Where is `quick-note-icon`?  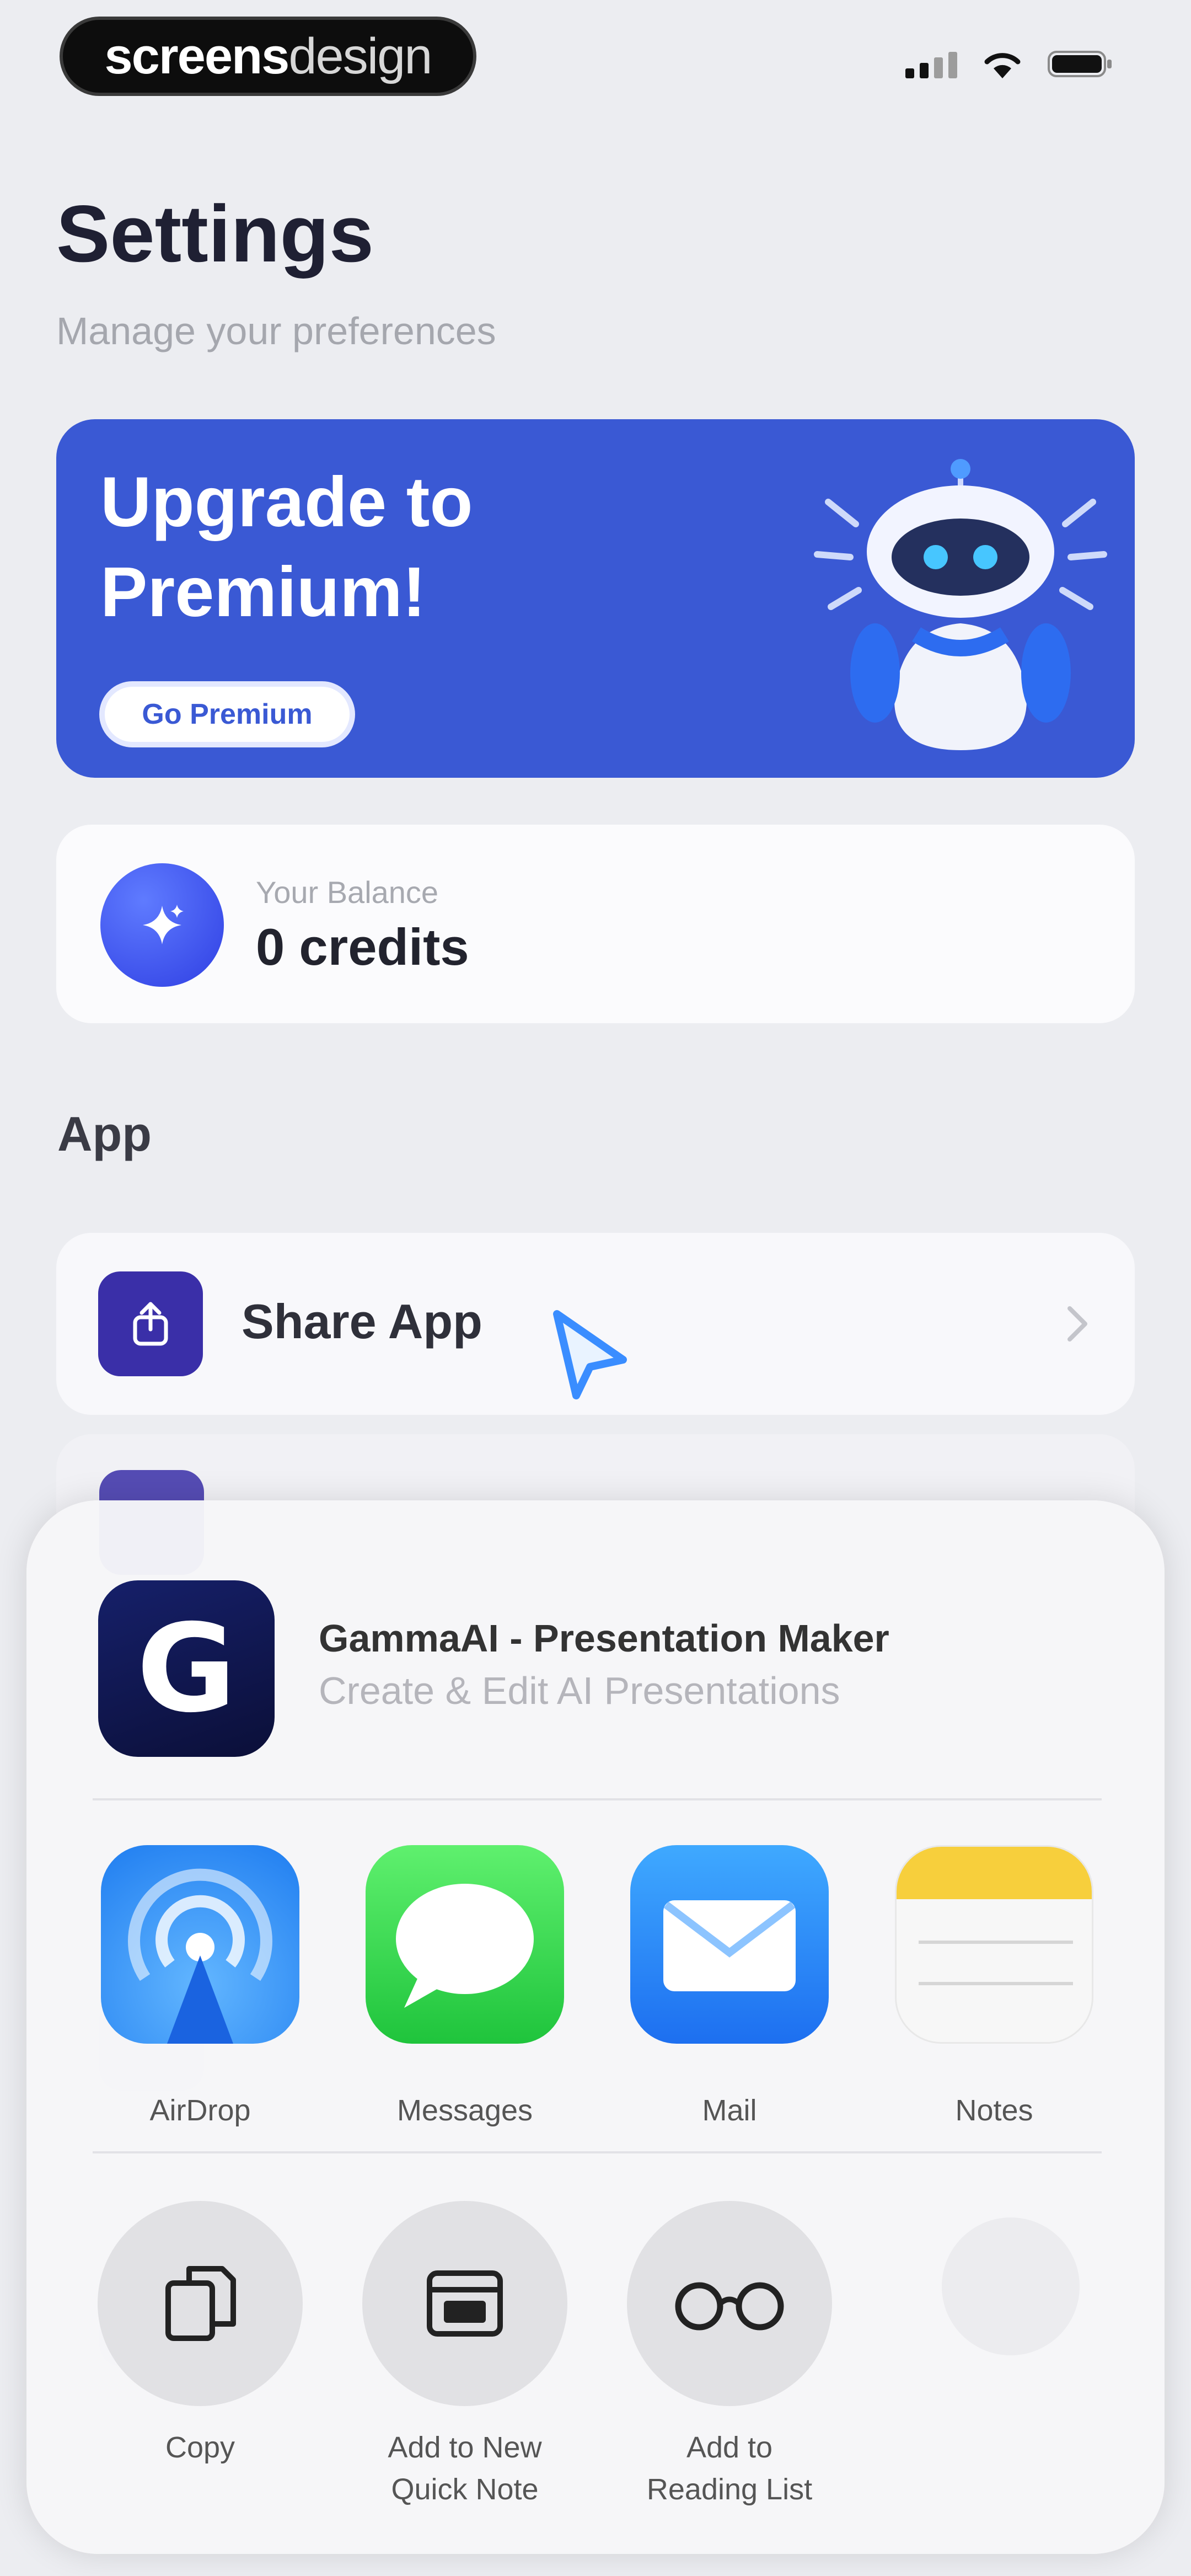 quick-note-icon is located at coordinates (464, 2303).